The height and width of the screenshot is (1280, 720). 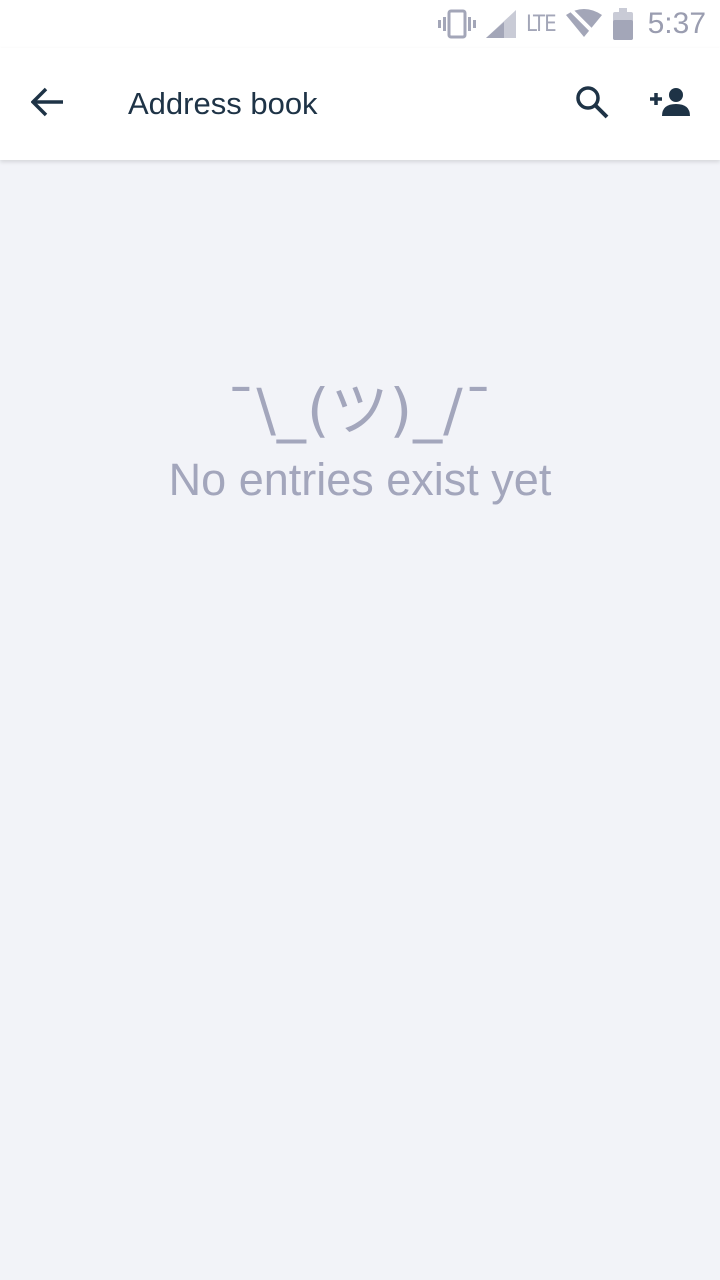 I want to click on signal-icon, so click(x=501, y=24).